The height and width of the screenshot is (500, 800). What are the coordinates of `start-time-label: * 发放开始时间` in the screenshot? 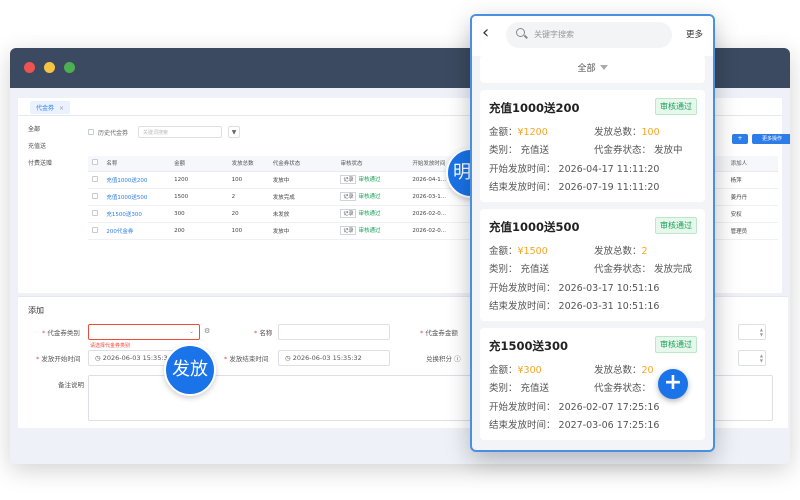 It's located at (58, 359).